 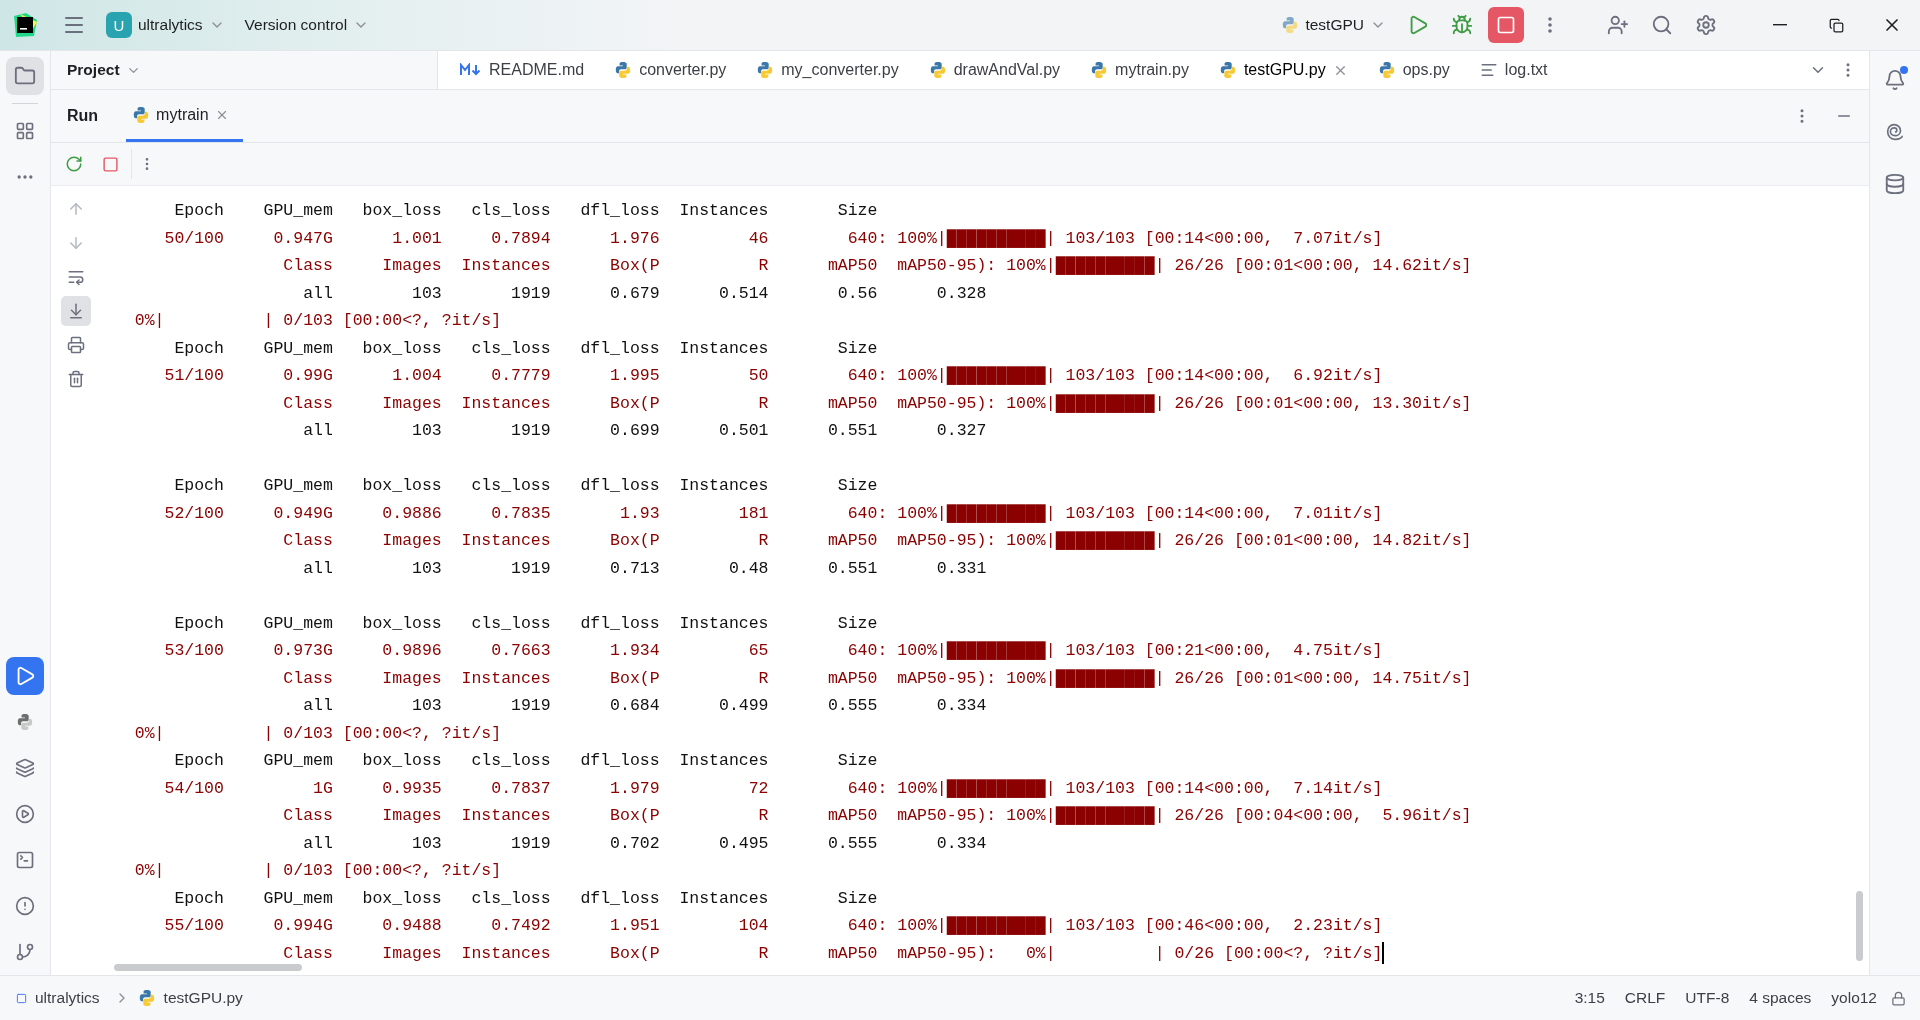 What do you see at coordinates (70, 998) in the screenshot?
I see `breadcrumb: ultralytics` at bounding box center [70, 998].